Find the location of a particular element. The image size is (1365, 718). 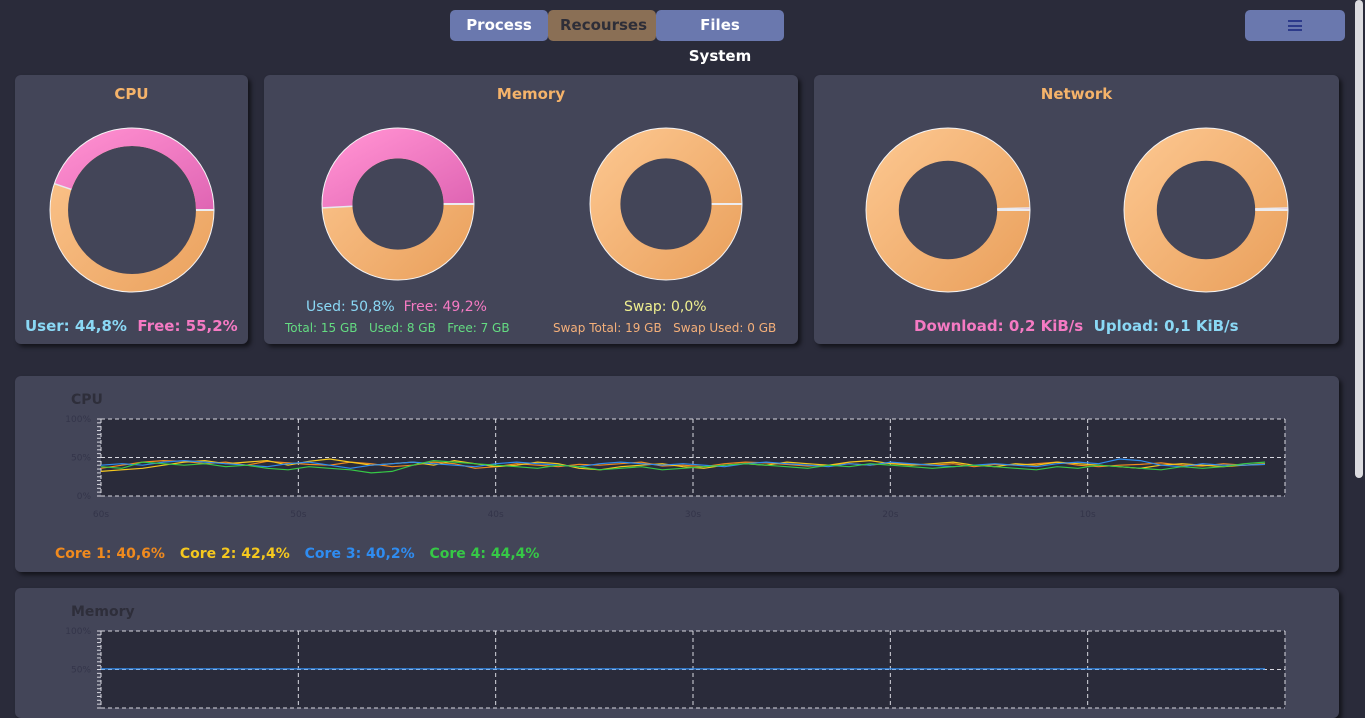

page-scrollbar is located at coordinates (1358, 349).